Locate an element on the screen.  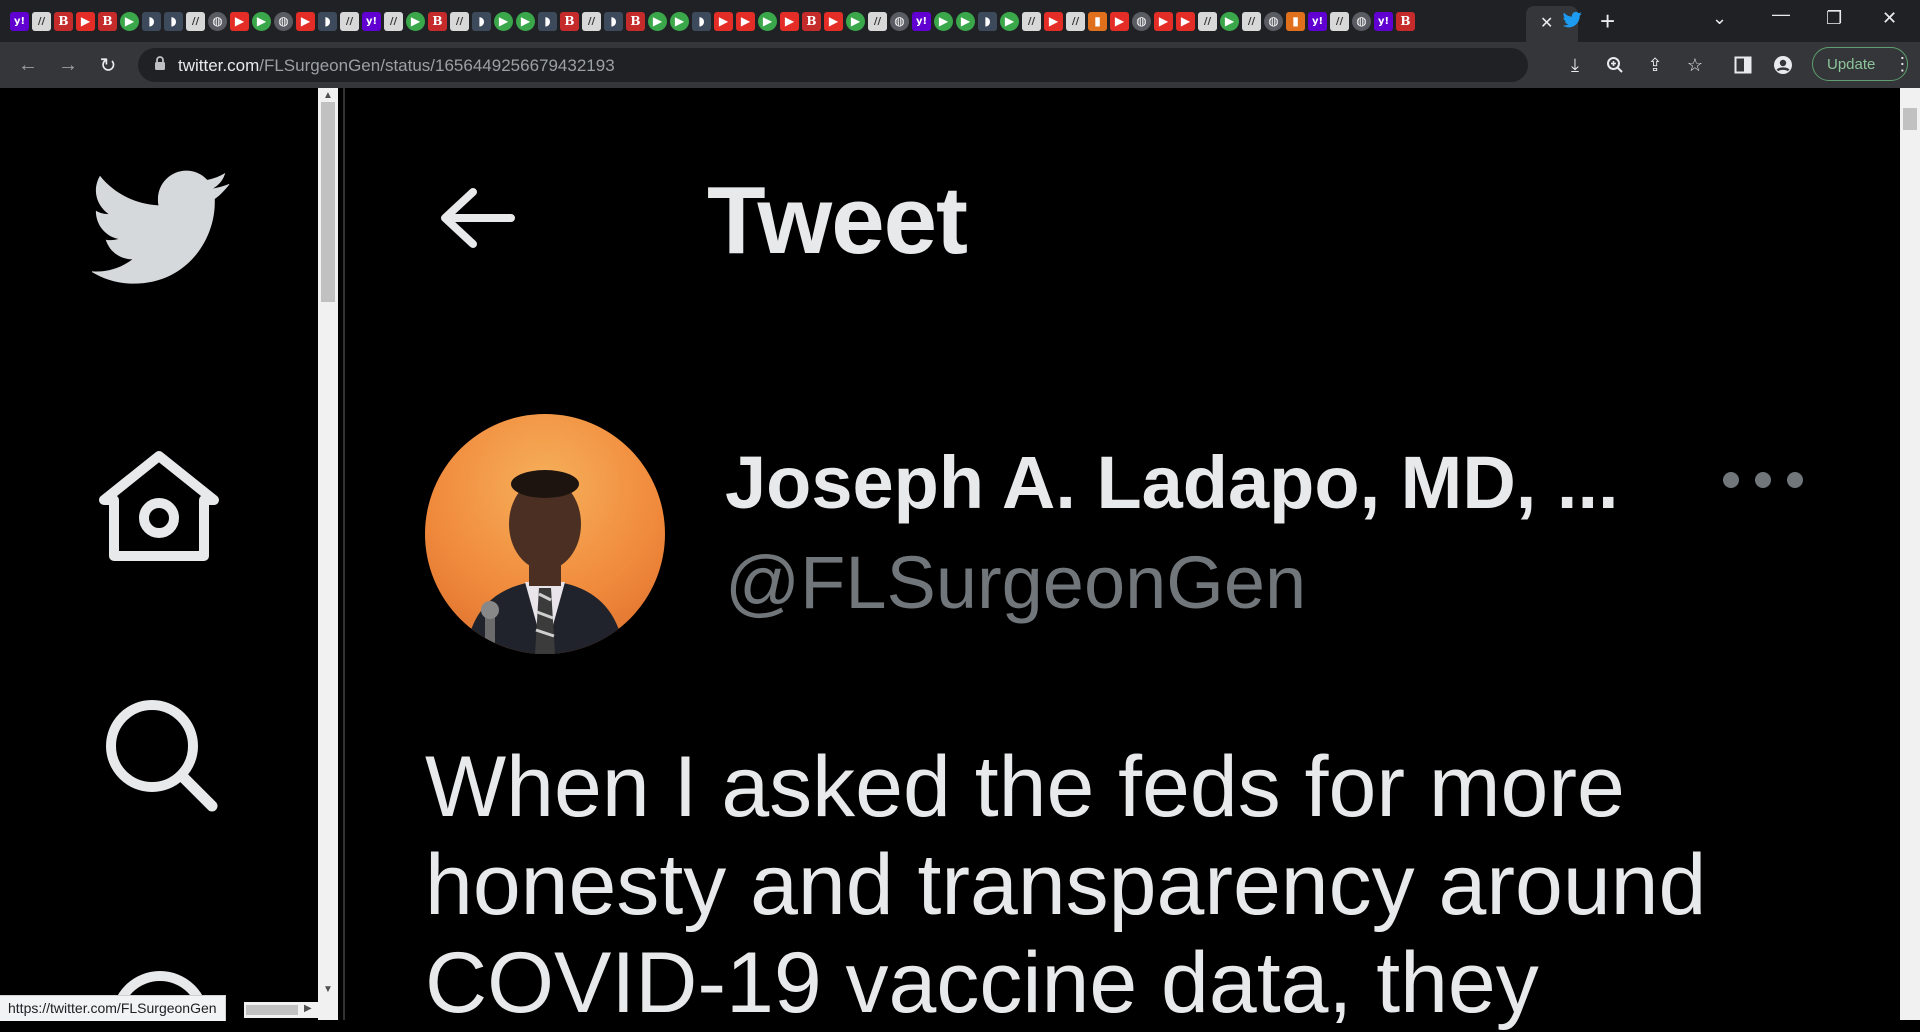
page-scrollbar is located at coordinates (1910, 554).